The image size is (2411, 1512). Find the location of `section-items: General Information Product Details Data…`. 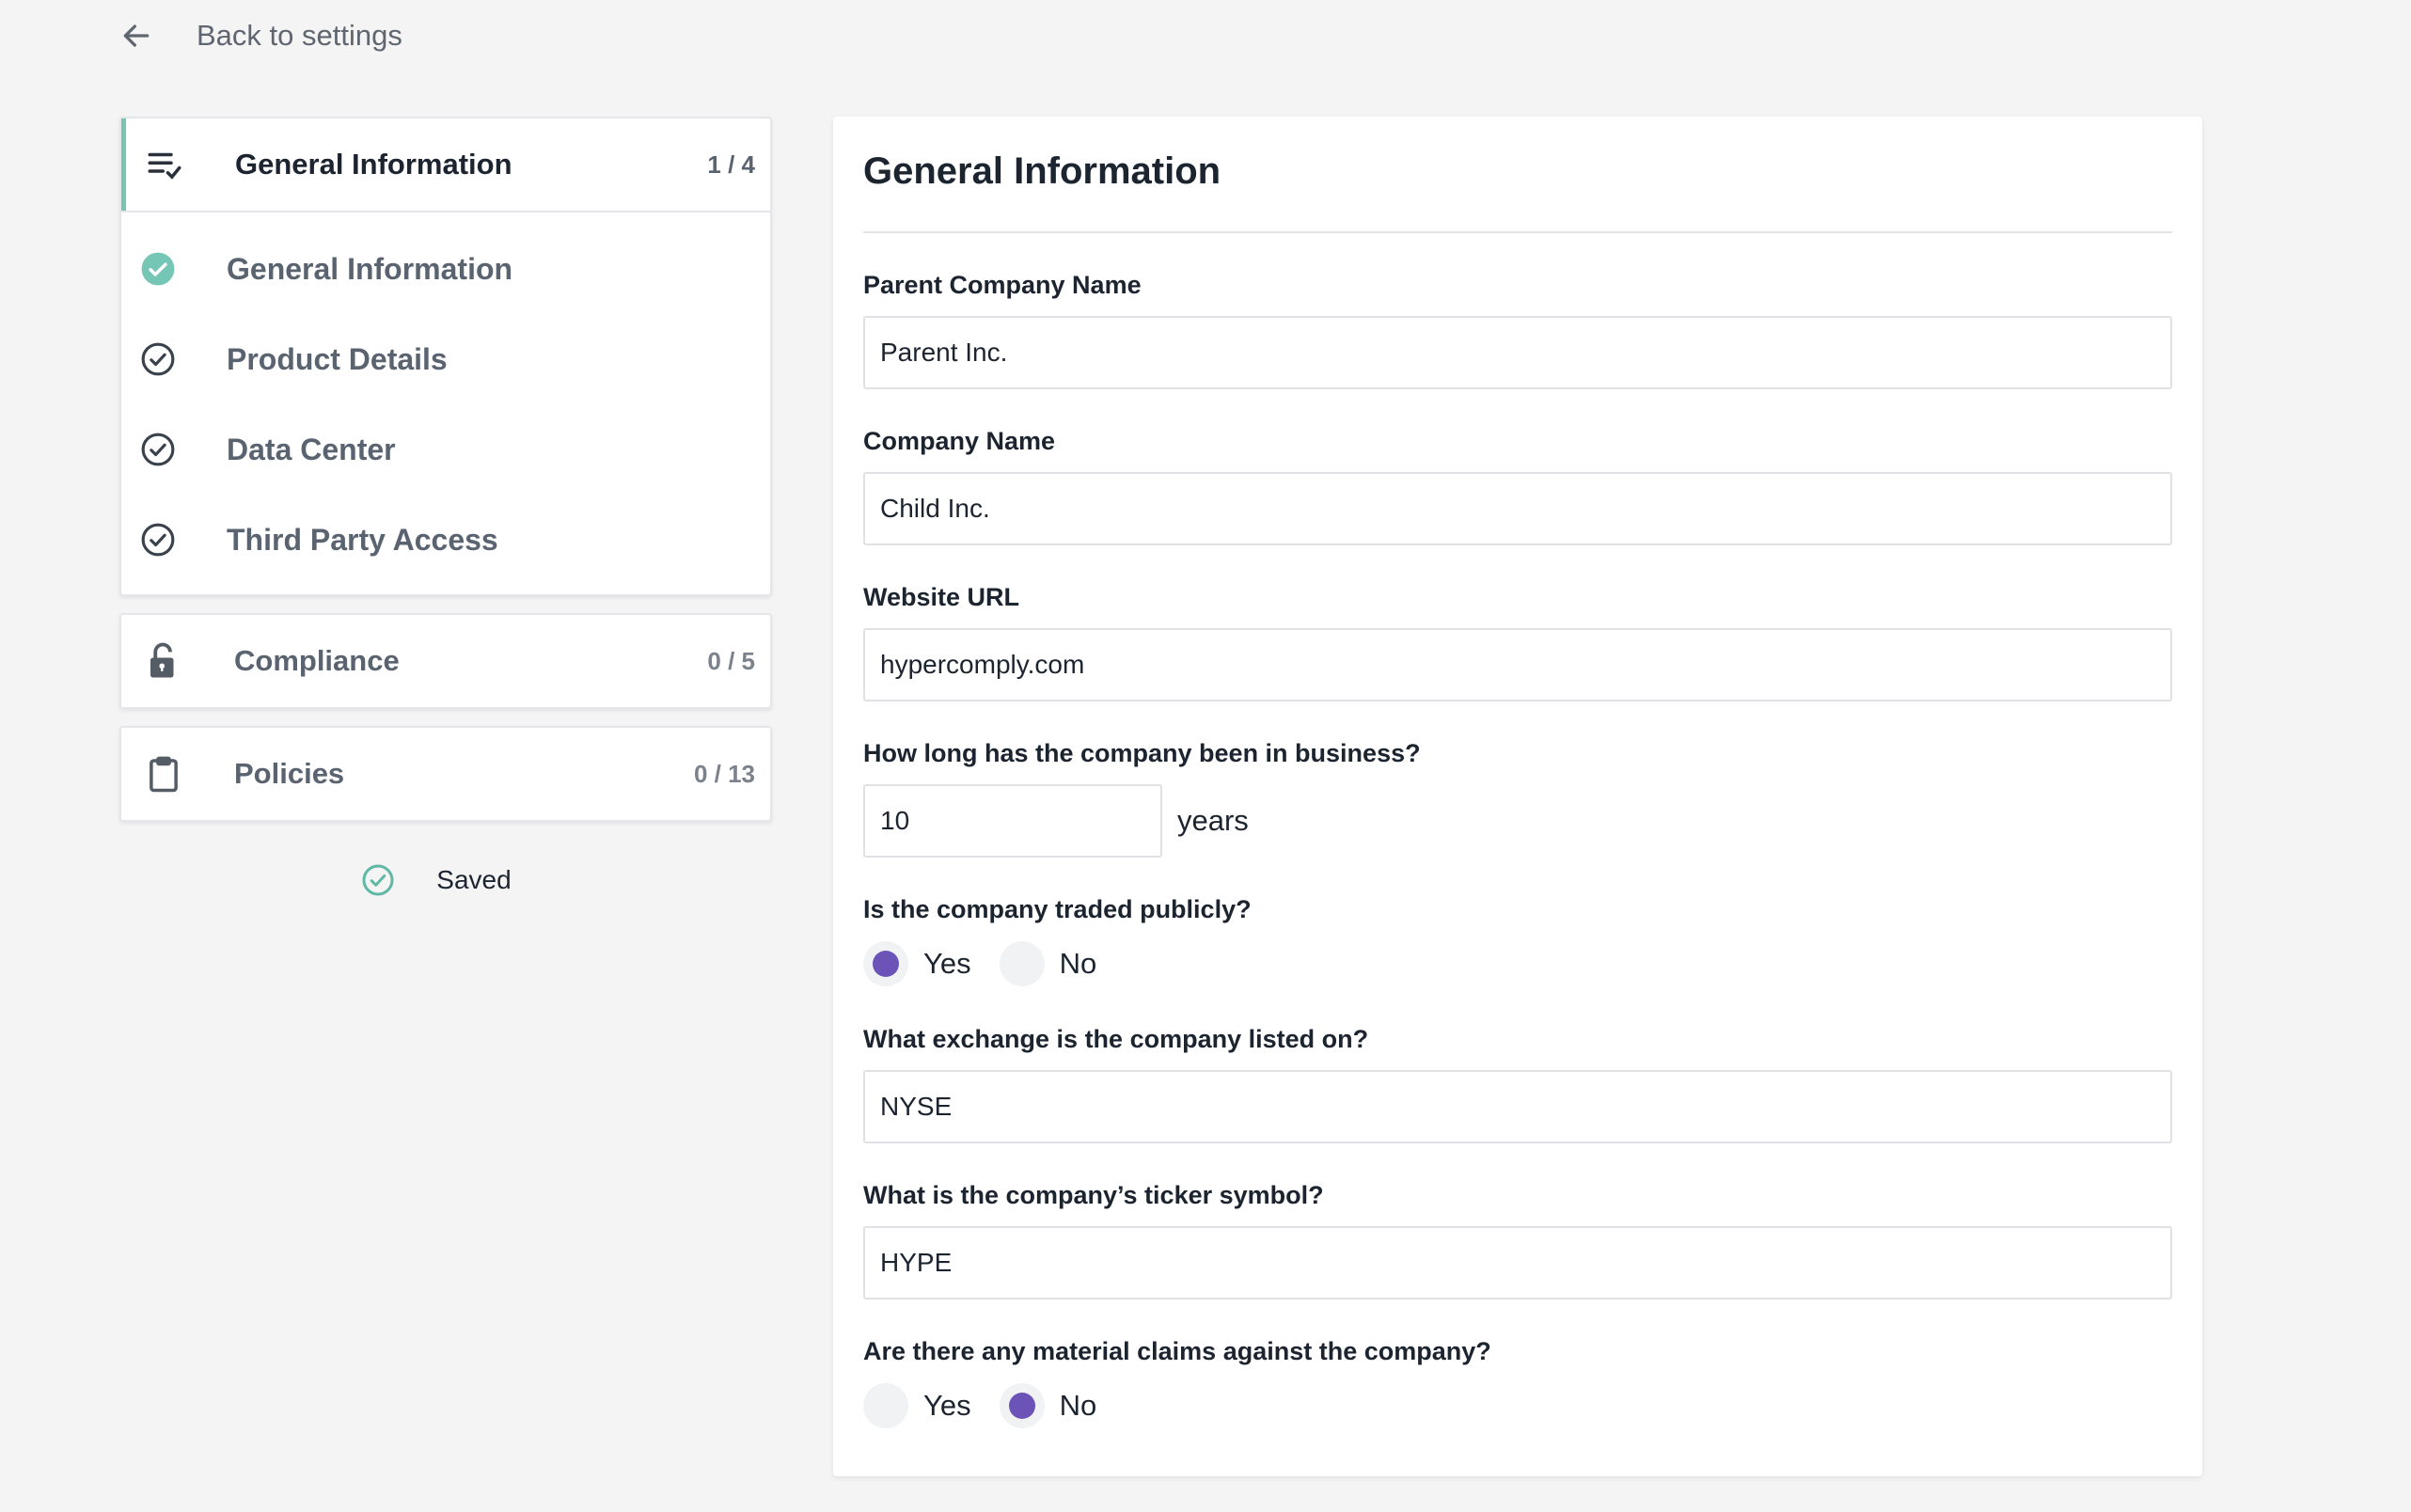

section-items: General Information Product Details Data… is located at coordinates (446, 402).